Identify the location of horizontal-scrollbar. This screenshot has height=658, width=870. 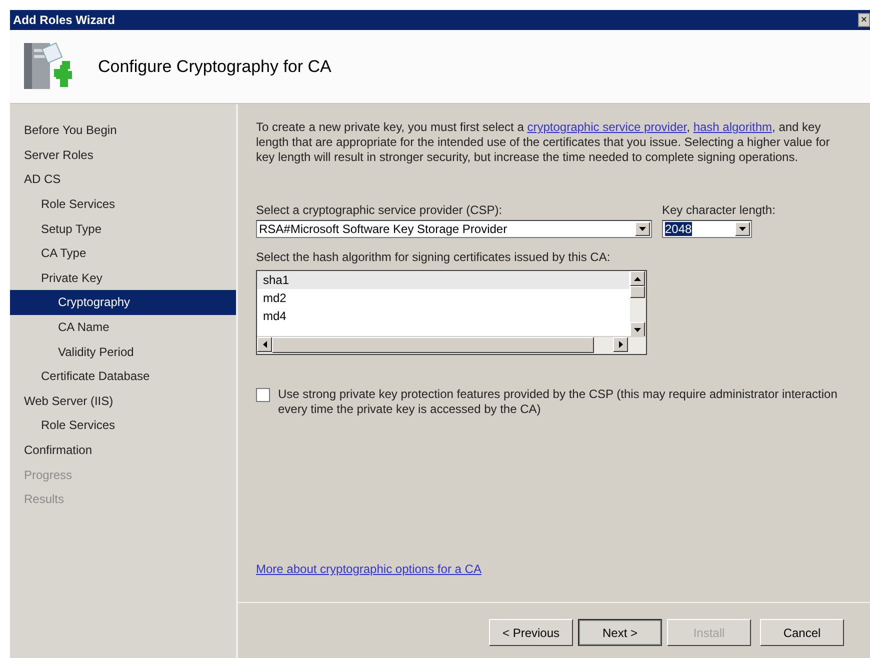
(451, 345).